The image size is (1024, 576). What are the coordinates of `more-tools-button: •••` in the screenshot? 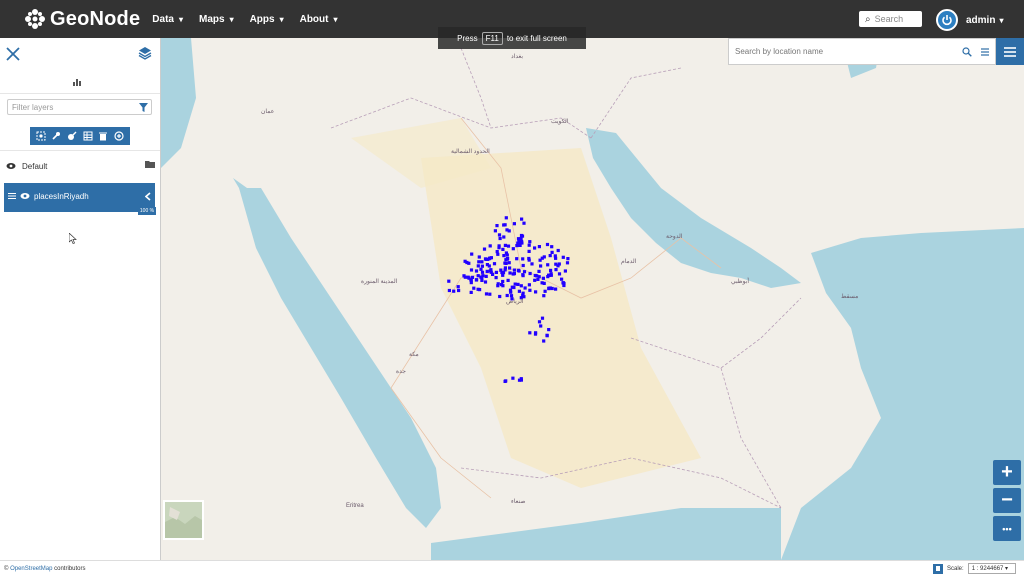 It's located at (1007, 528).